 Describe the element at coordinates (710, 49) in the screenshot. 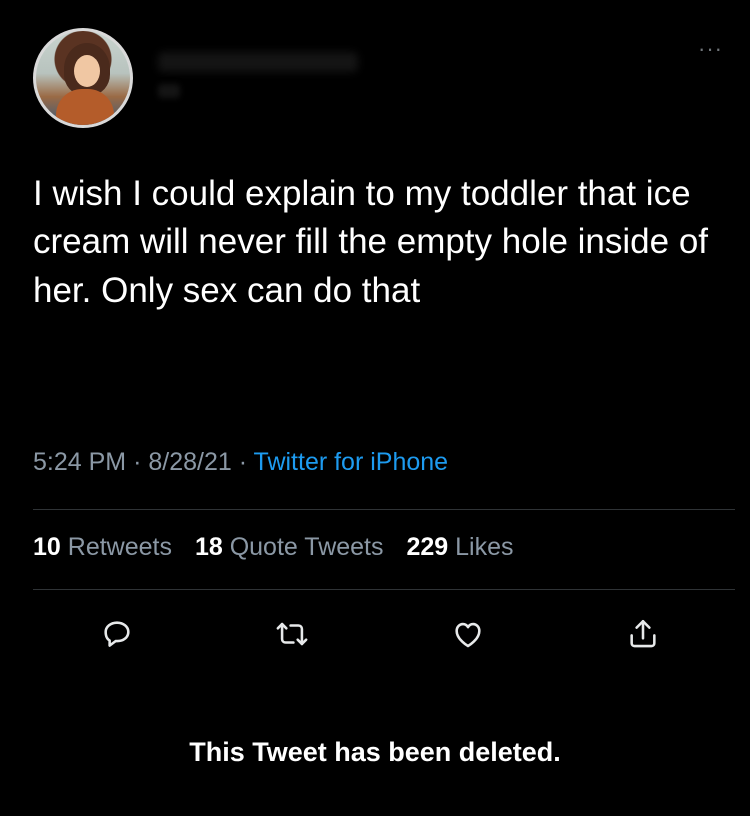

I see `more-options-icon: ···` at that location.